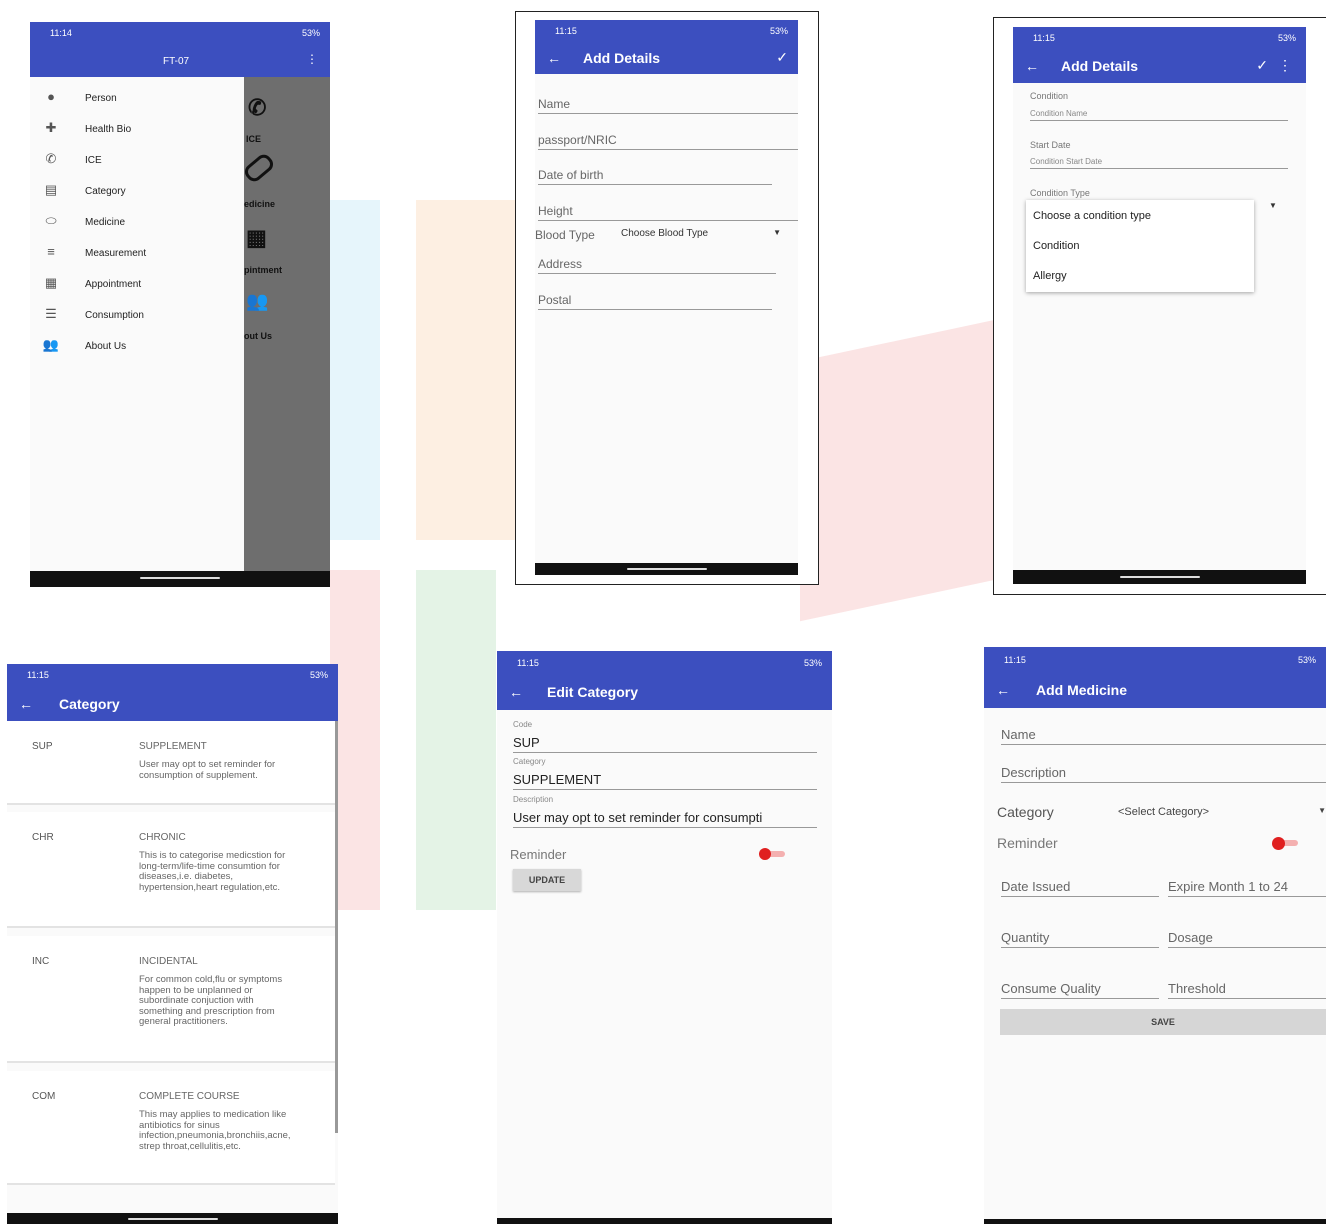 This screenshot has width=1326, height=1224. Describe the element at coordinates (51, 251) in the screenshot. I see `lines-icon: ≡` at that location.